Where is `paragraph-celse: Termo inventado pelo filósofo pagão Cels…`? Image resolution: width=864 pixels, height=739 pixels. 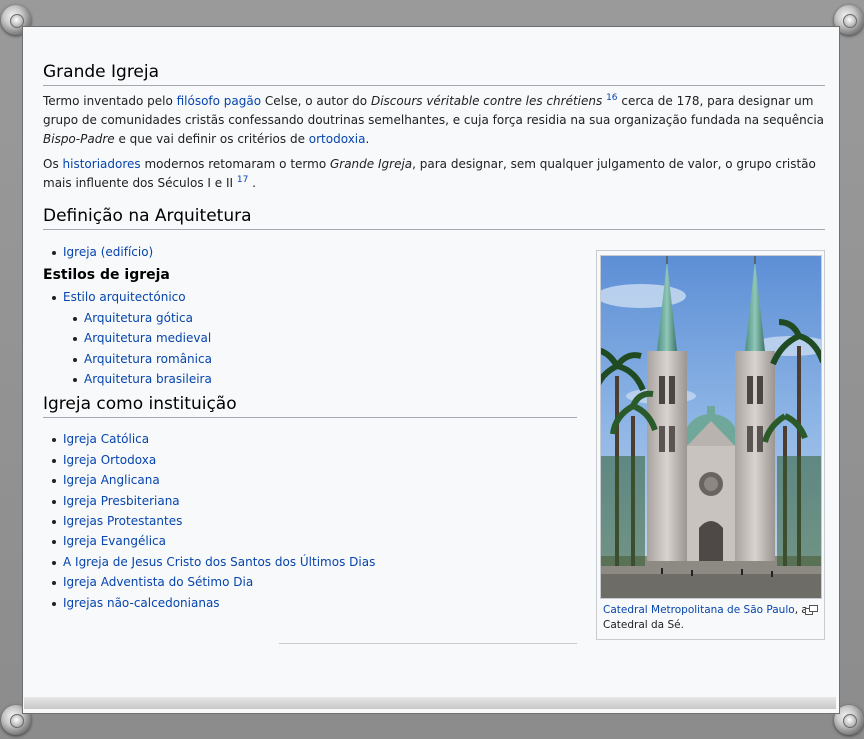
paragraph-celse: Termo inventado pelo filósofo pagão Cels… is located at coordinates (434, 120).